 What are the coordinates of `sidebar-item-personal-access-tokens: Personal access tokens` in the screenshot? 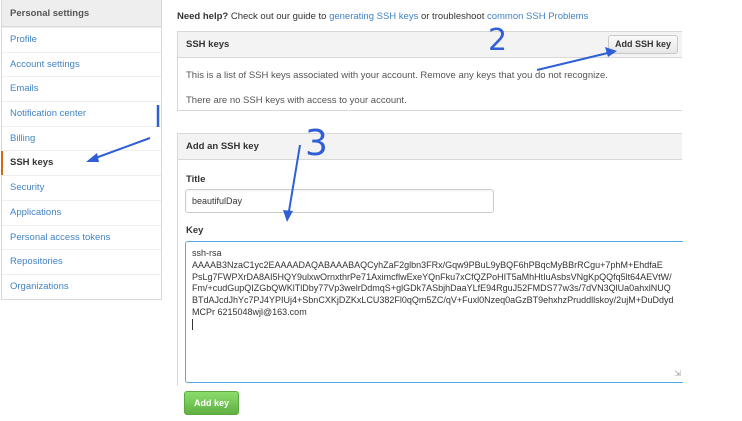 It's located at (81, 237).